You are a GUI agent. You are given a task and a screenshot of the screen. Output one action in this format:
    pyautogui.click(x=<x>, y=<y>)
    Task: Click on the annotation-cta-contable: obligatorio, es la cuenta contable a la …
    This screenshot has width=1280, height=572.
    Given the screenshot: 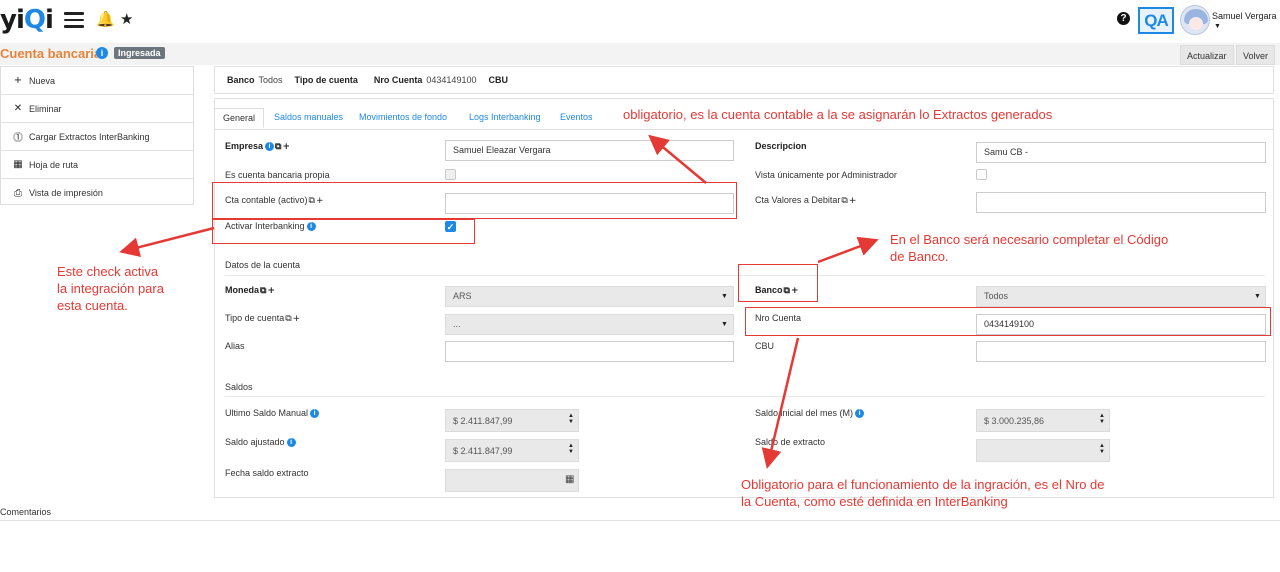 What is the action you would take?
    pyautogui.click(x=838, y=114)
    